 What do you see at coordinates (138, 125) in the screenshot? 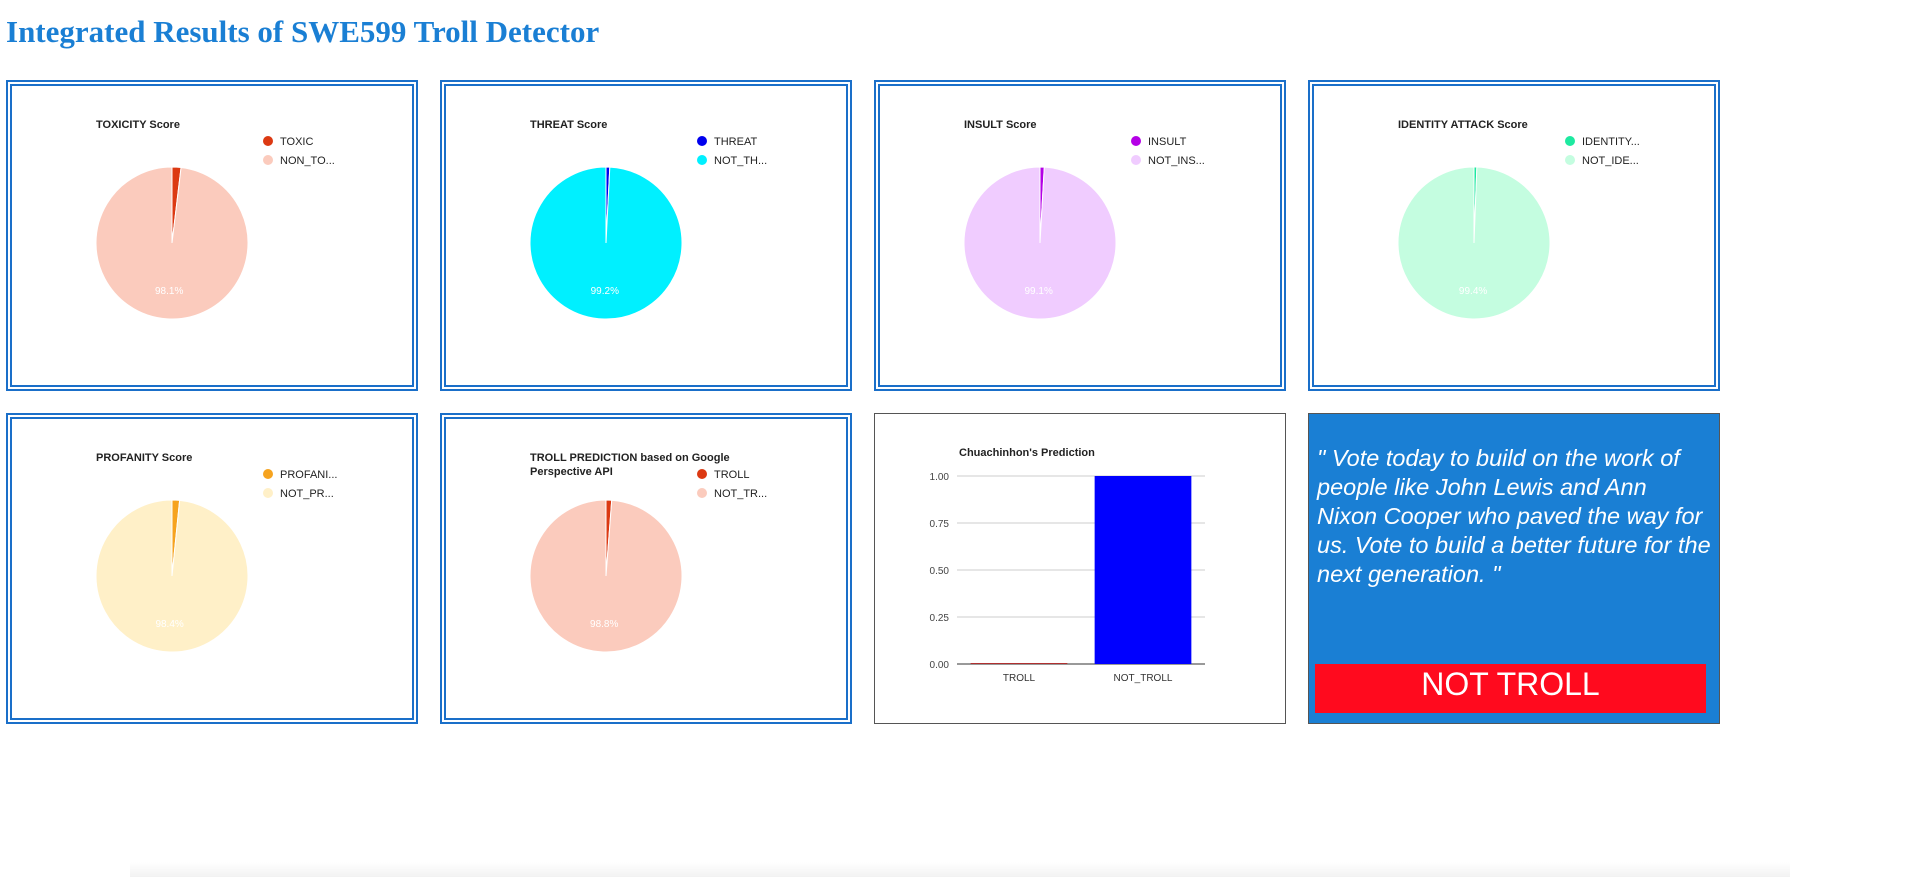
I see `chart-title: TOXICITY Score` at bounding box center [138, 125].